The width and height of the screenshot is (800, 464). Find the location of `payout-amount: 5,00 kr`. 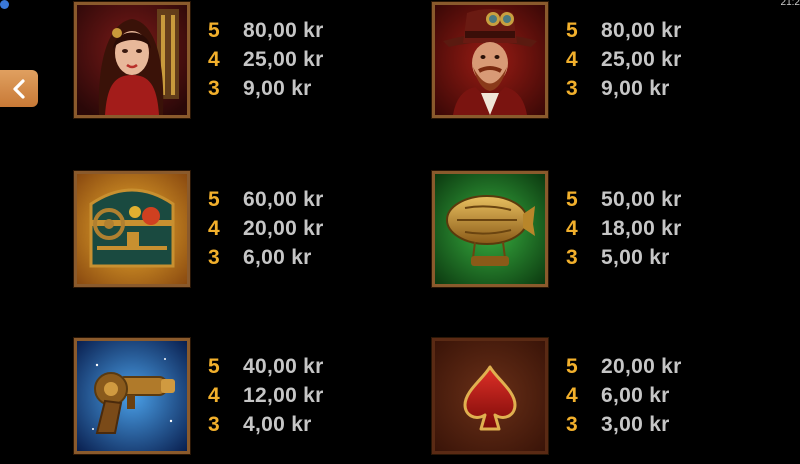

payout-amount: 5,00 kr is located at coordinates (635, 257).